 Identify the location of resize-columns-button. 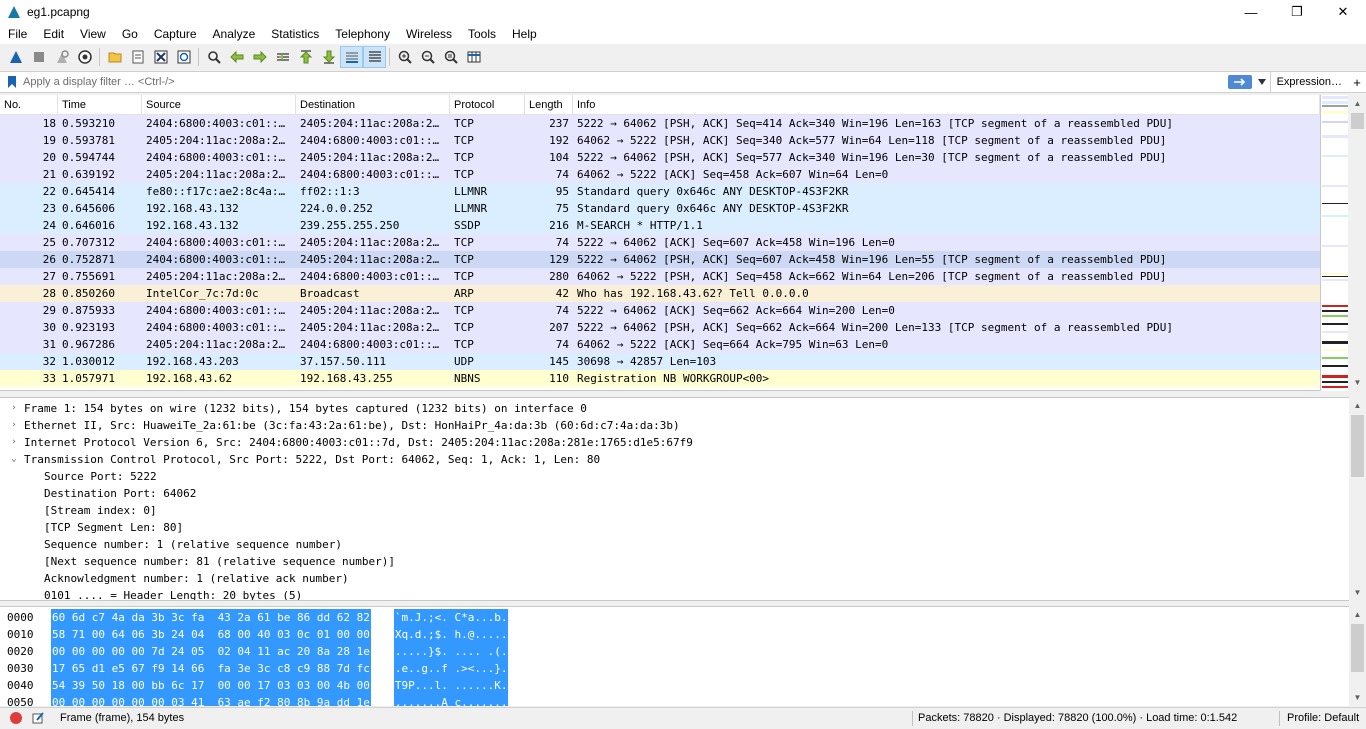
(473, 57).